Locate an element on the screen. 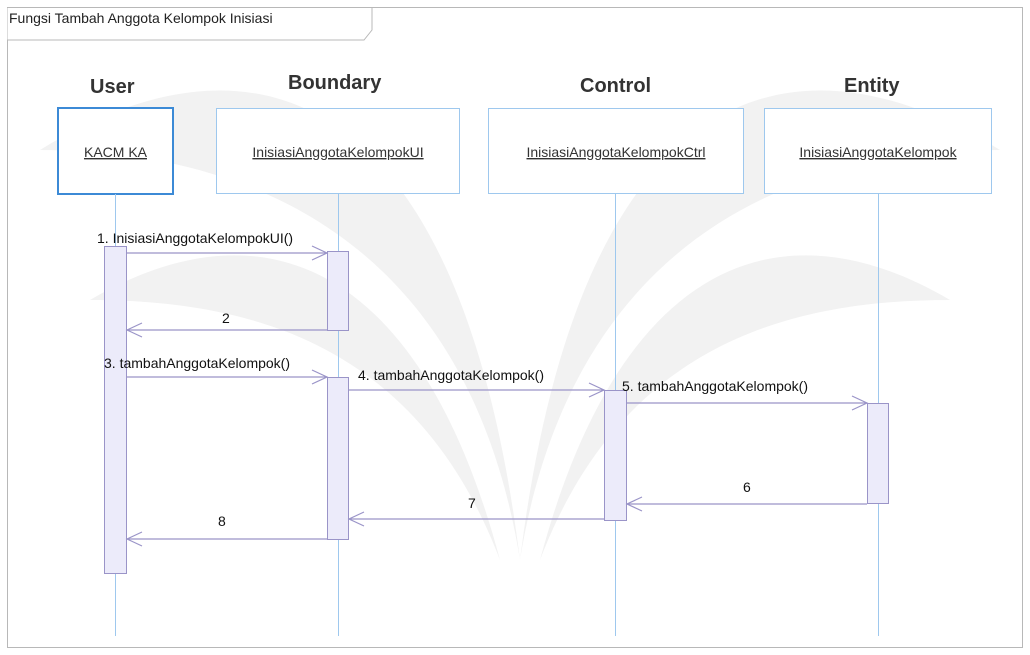 This screenshot has height=655, width=1030. object-name-actor: KACM KA is located at coordinates (116, 152).